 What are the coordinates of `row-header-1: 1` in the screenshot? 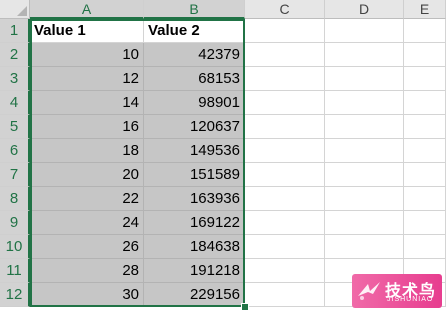 It's located at (15, 31).